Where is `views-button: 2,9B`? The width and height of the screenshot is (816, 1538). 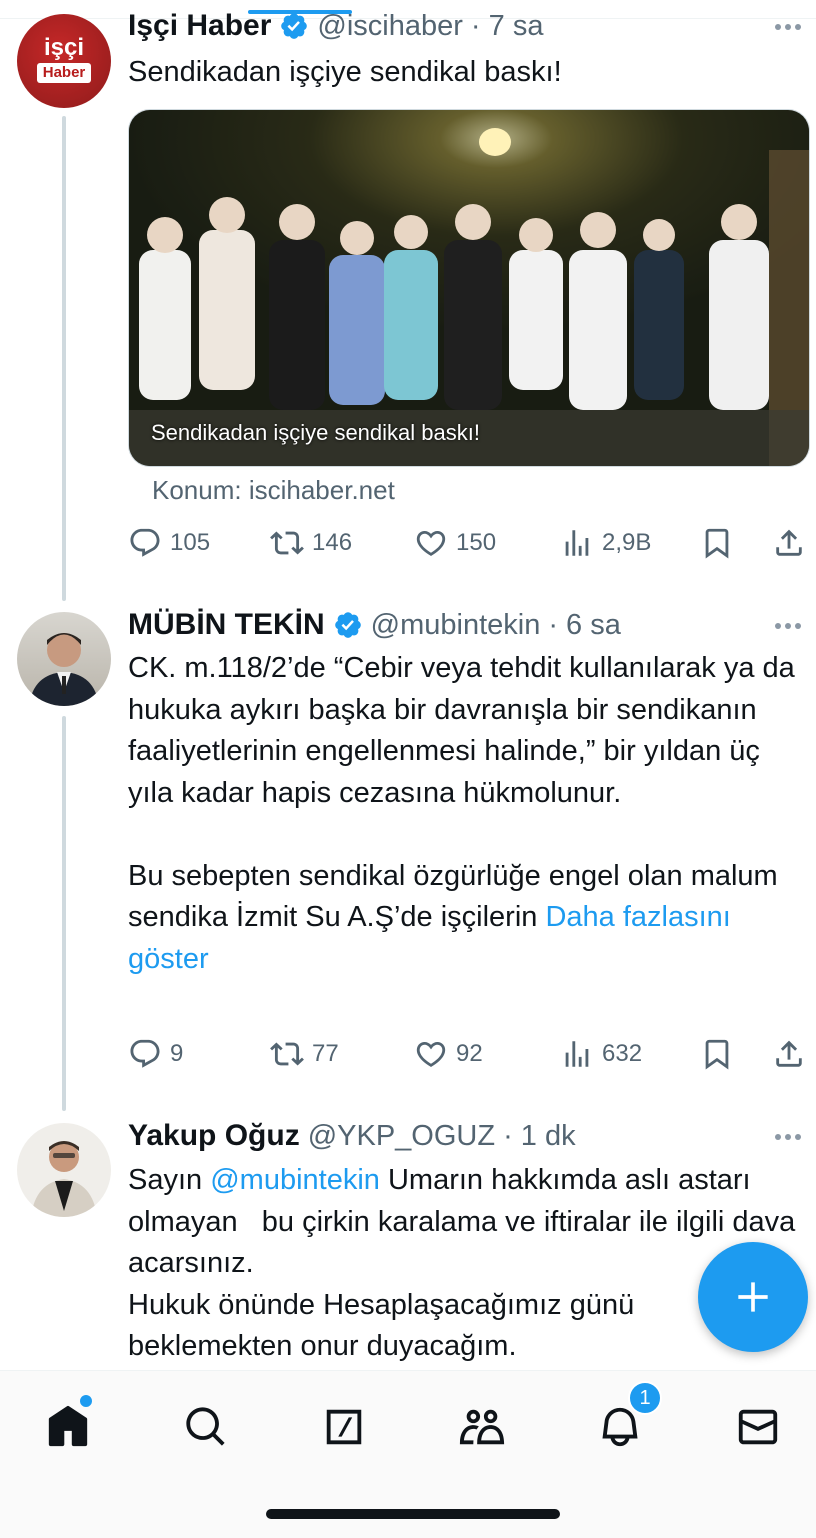 views-button: 2,9B is located at coordinates (605, 543).